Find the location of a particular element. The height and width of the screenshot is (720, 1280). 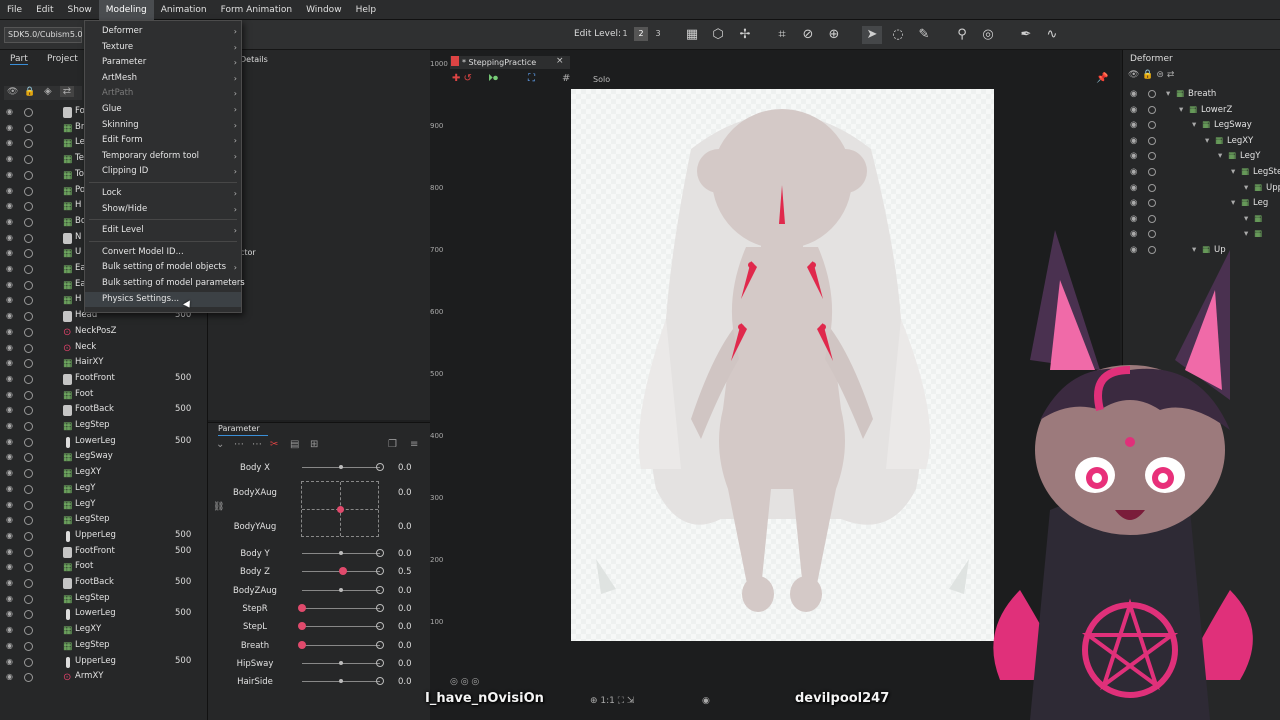

deformer-row: ◉ ▾ ▦LegStep is located at coordinates (1205, 173).